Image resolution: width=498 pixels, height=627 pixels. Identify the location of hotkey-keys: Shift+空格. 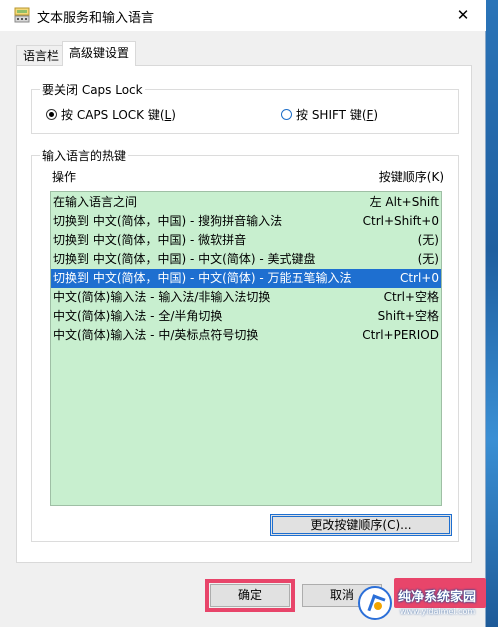
(408, 316).